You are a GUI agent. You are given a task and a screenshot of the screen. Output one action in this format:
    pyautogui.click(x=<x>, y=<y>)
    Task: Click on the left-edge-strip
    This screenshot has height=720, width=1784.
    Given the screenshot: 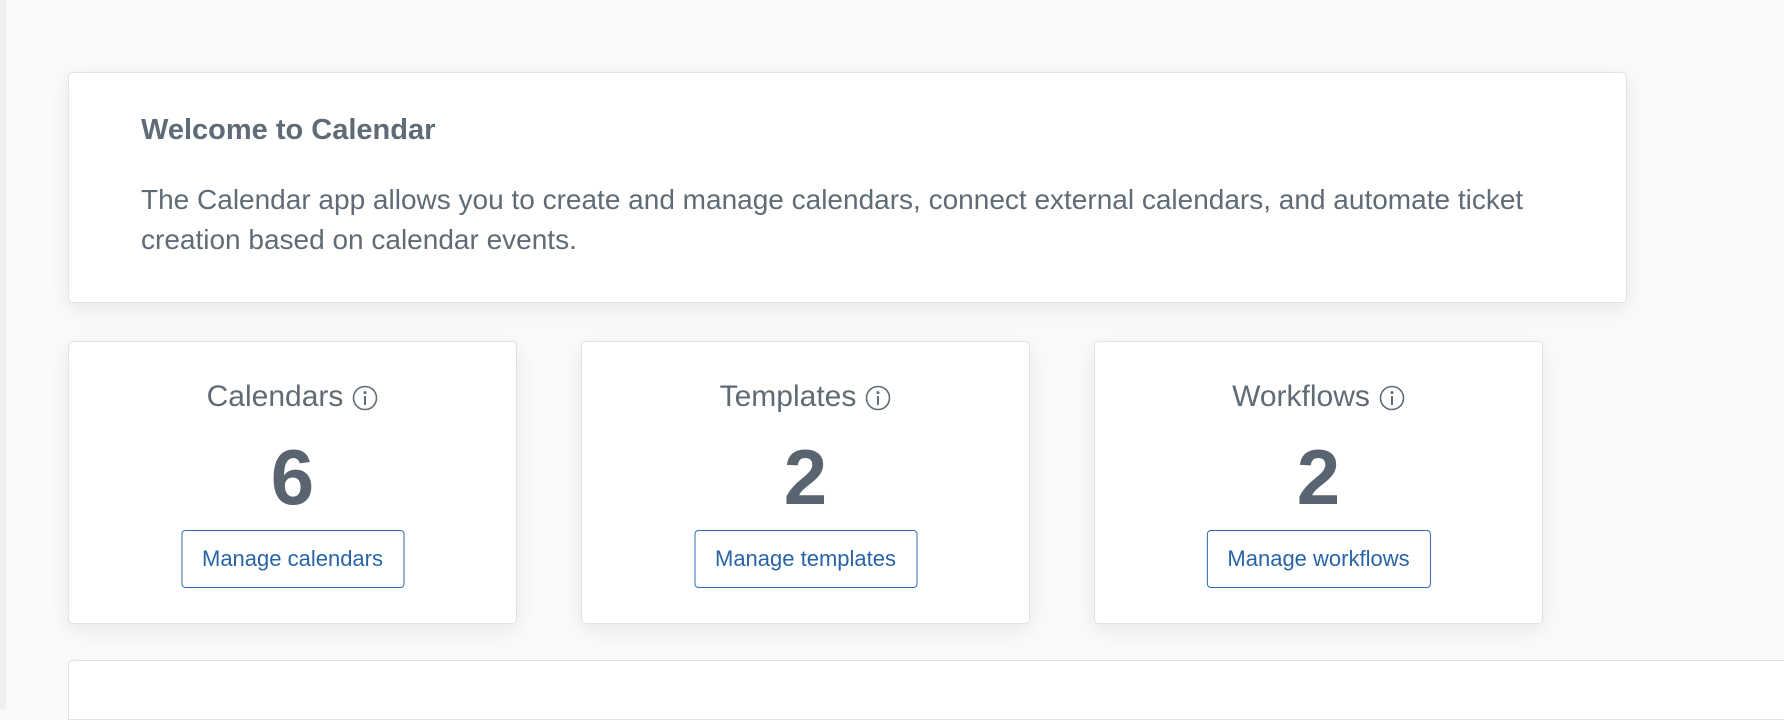 What is the action you would take?
    pyautogui.click(x=3, y=355)
    